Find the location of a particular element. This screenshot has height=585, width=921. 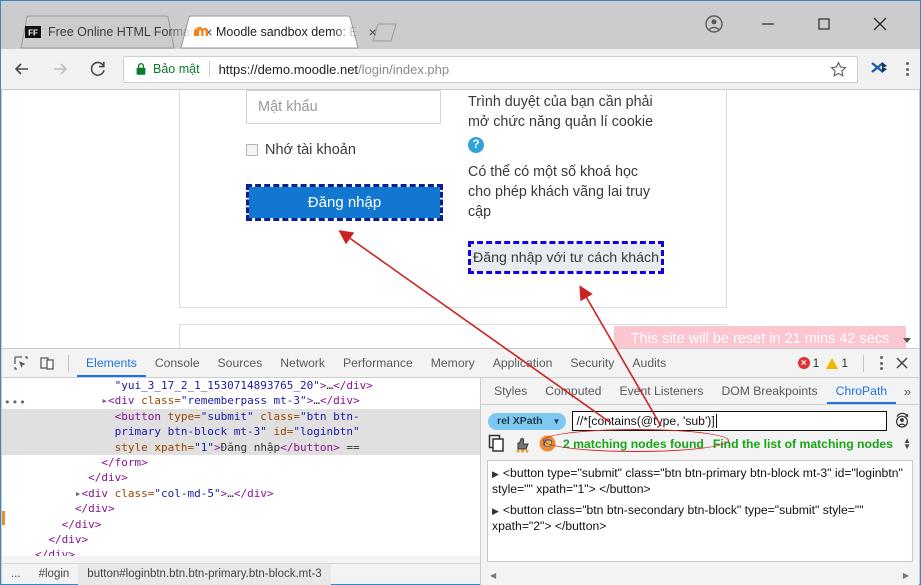

minimize-button is located at coordinates (768, 24).